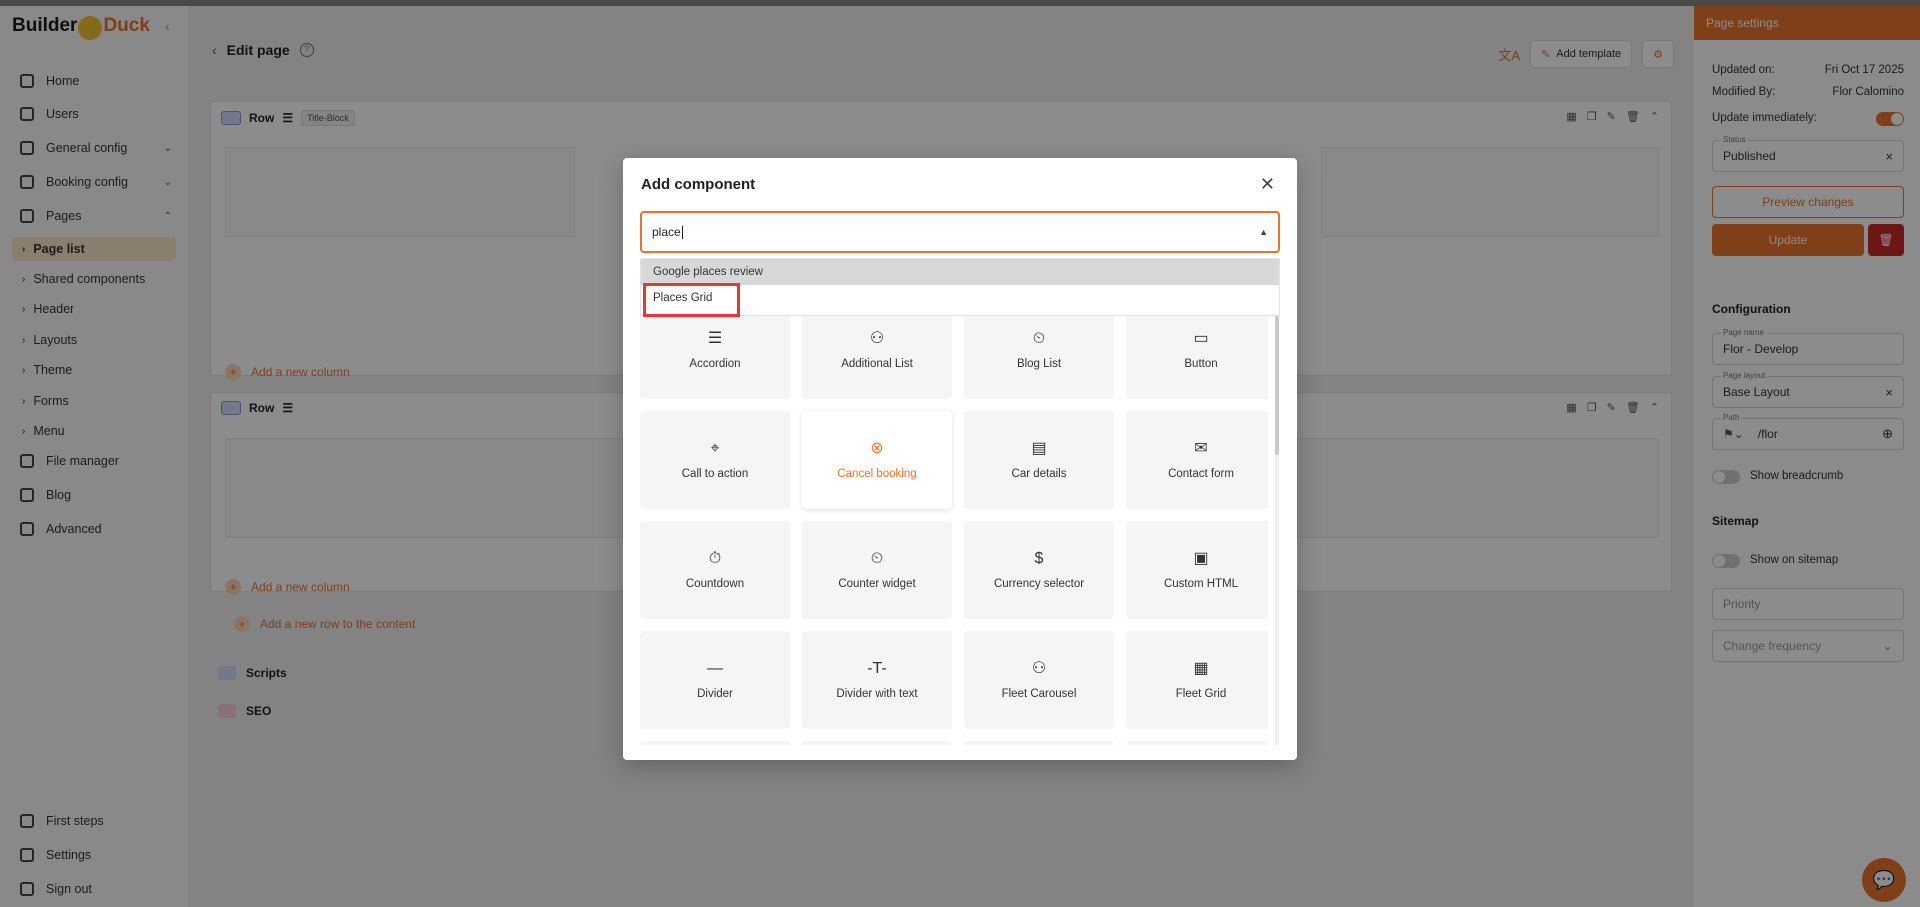 The height and width of the screenshot is (907, 1920). I want to click on component-label: Accordion, so click(715, 364).